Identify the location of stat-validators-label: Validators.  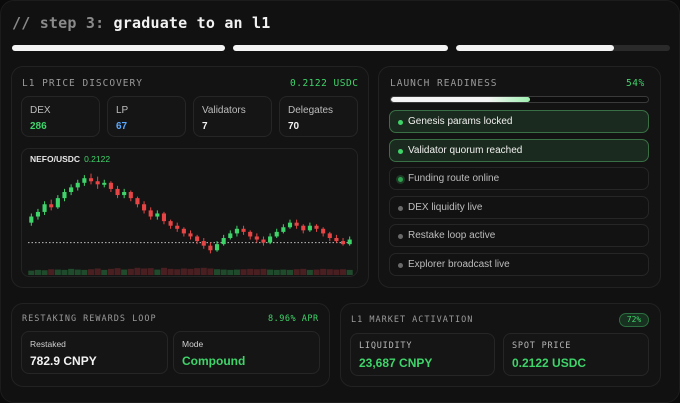
(224, 110).